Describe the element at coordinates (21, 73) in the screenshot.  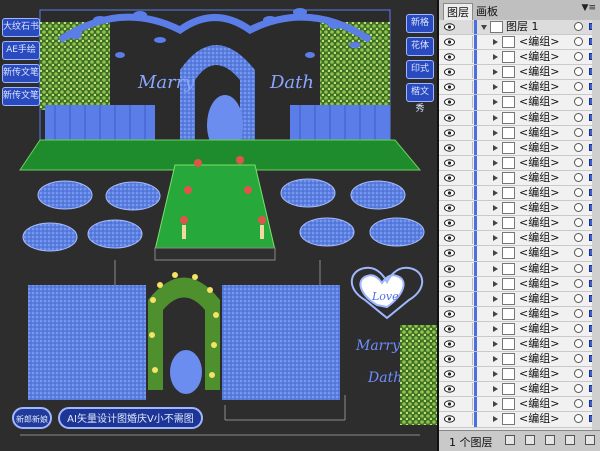
I see `font-label-3: 新传文笔` at that location.